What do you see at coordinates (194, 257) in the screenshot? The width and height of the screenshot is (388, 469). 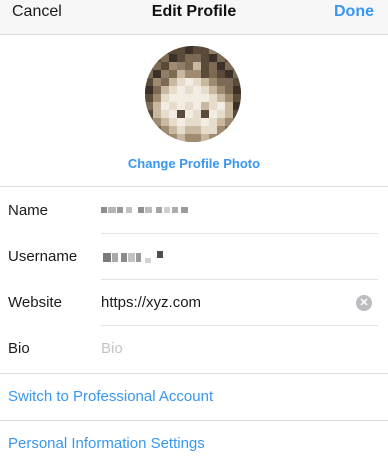 I see `username-row: Username` at bounding box center [194, 257].